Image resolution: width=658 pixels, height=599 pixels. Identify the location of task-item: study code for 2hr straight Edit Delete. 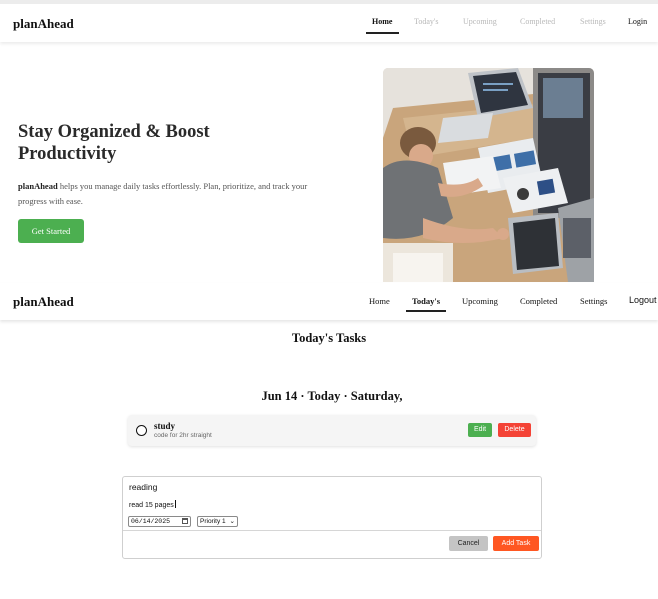
(332, 430).